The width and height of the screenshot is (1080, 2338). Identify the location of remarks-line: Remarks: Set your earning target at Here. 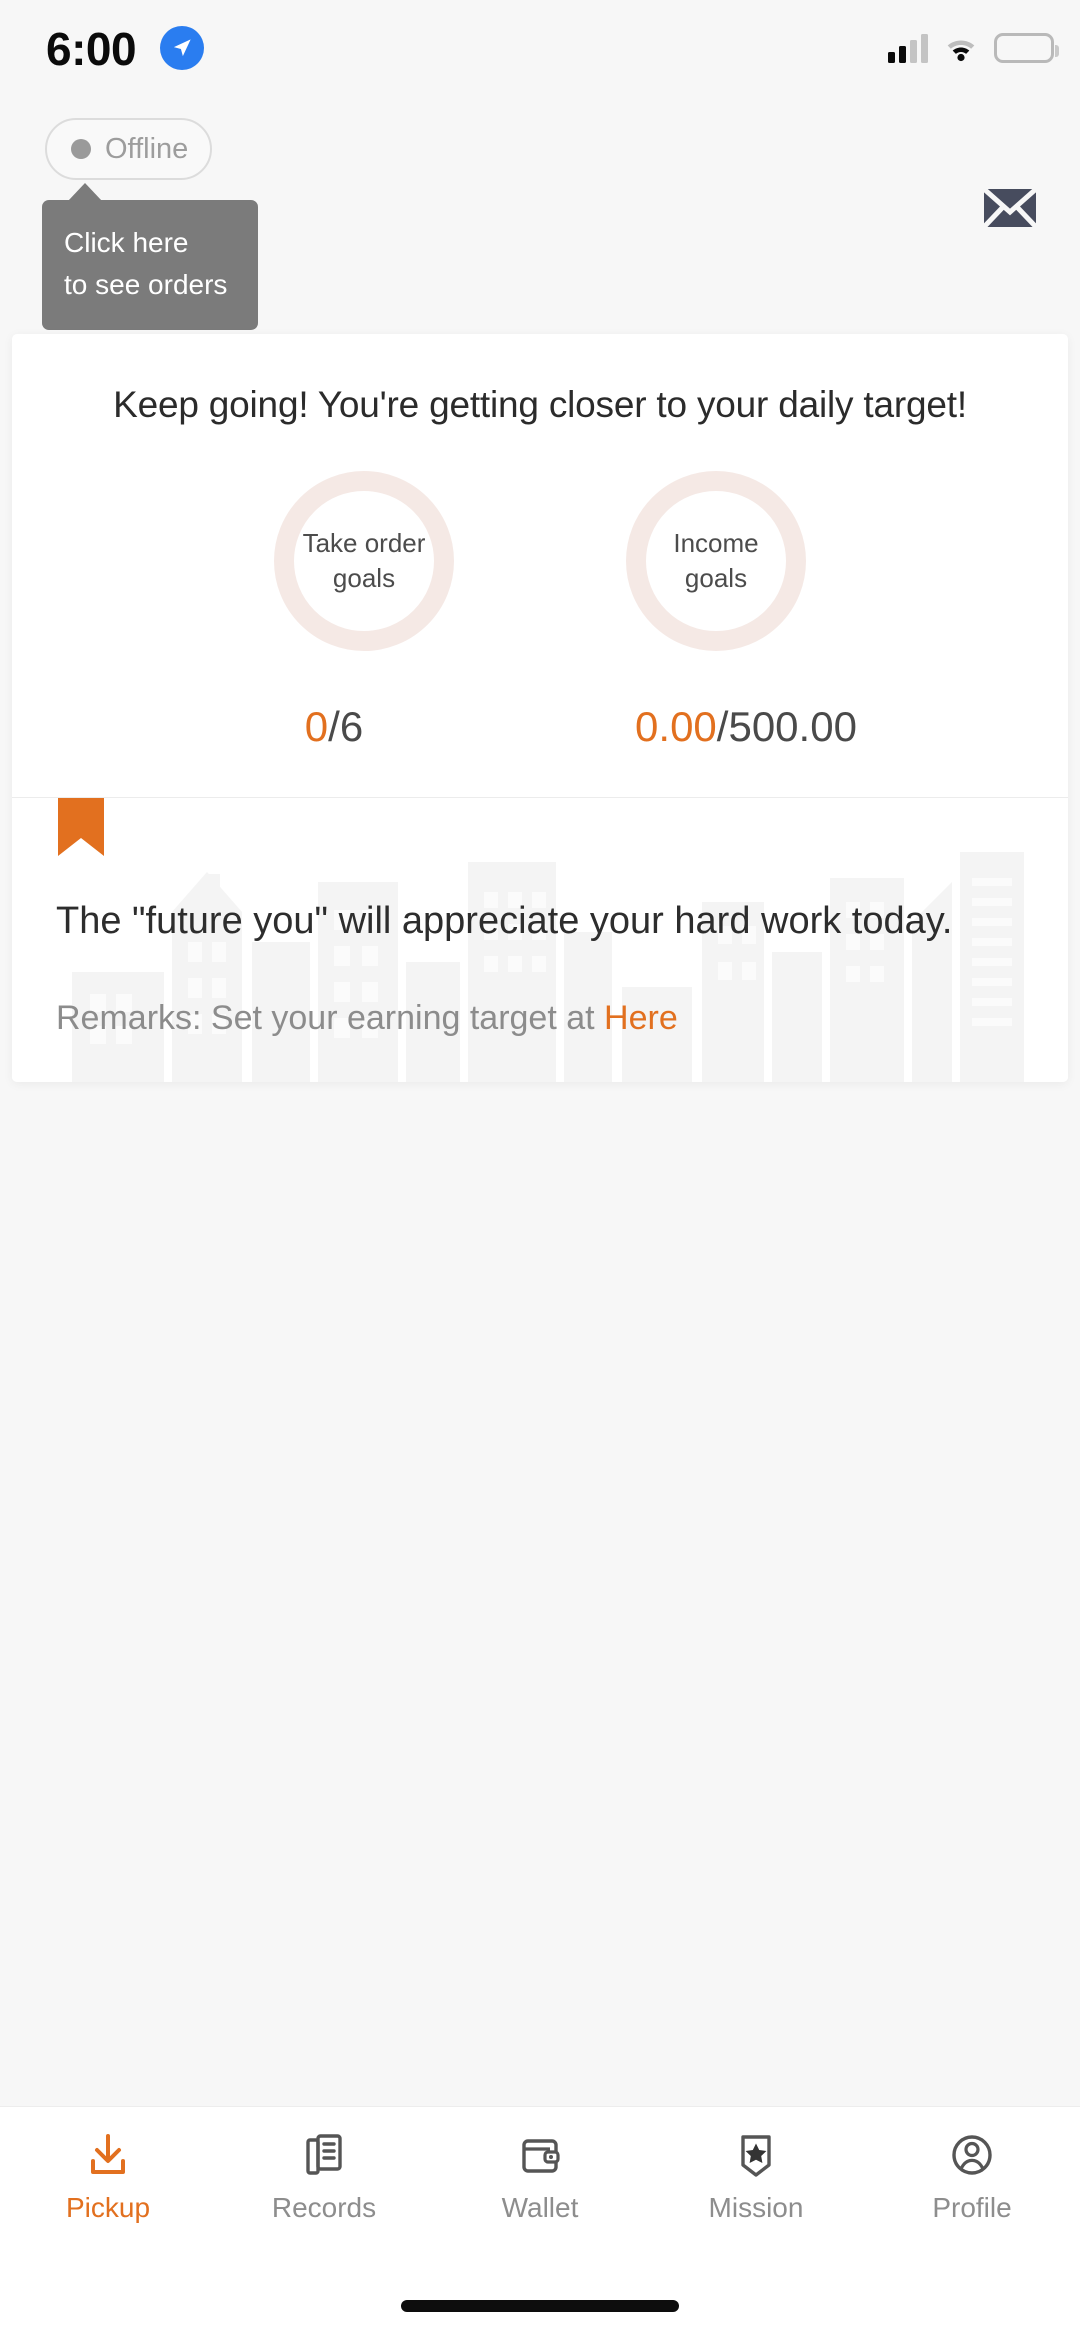
(540, 1018).